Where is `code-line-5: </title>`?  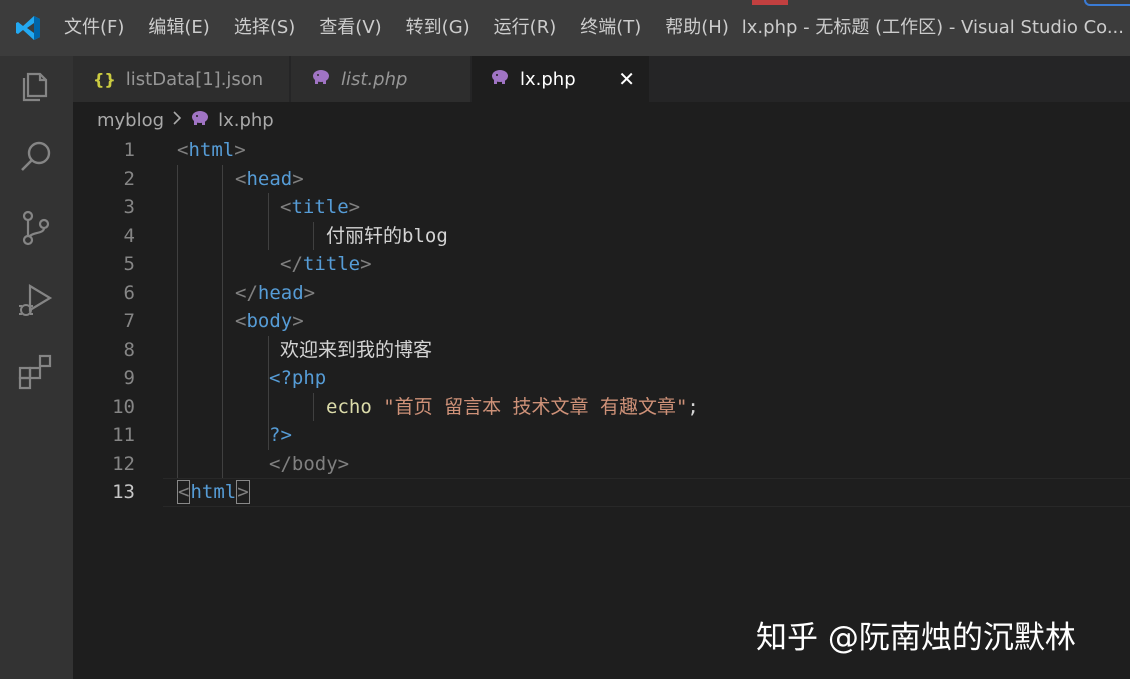 code-line-5: </title> is located at coordinates (326, 264).